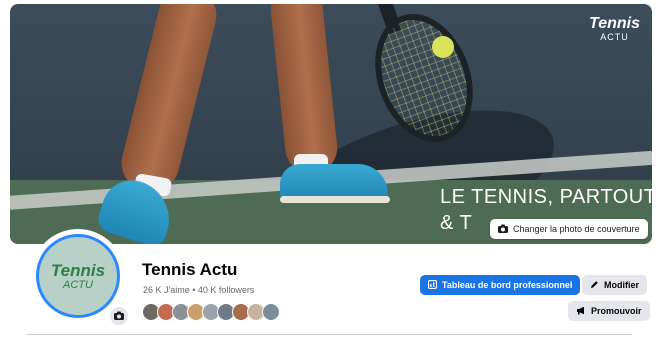 This screenshot has width=660, height=341. I want to click on cover-logo-title: Tennis, so click(614, 23).